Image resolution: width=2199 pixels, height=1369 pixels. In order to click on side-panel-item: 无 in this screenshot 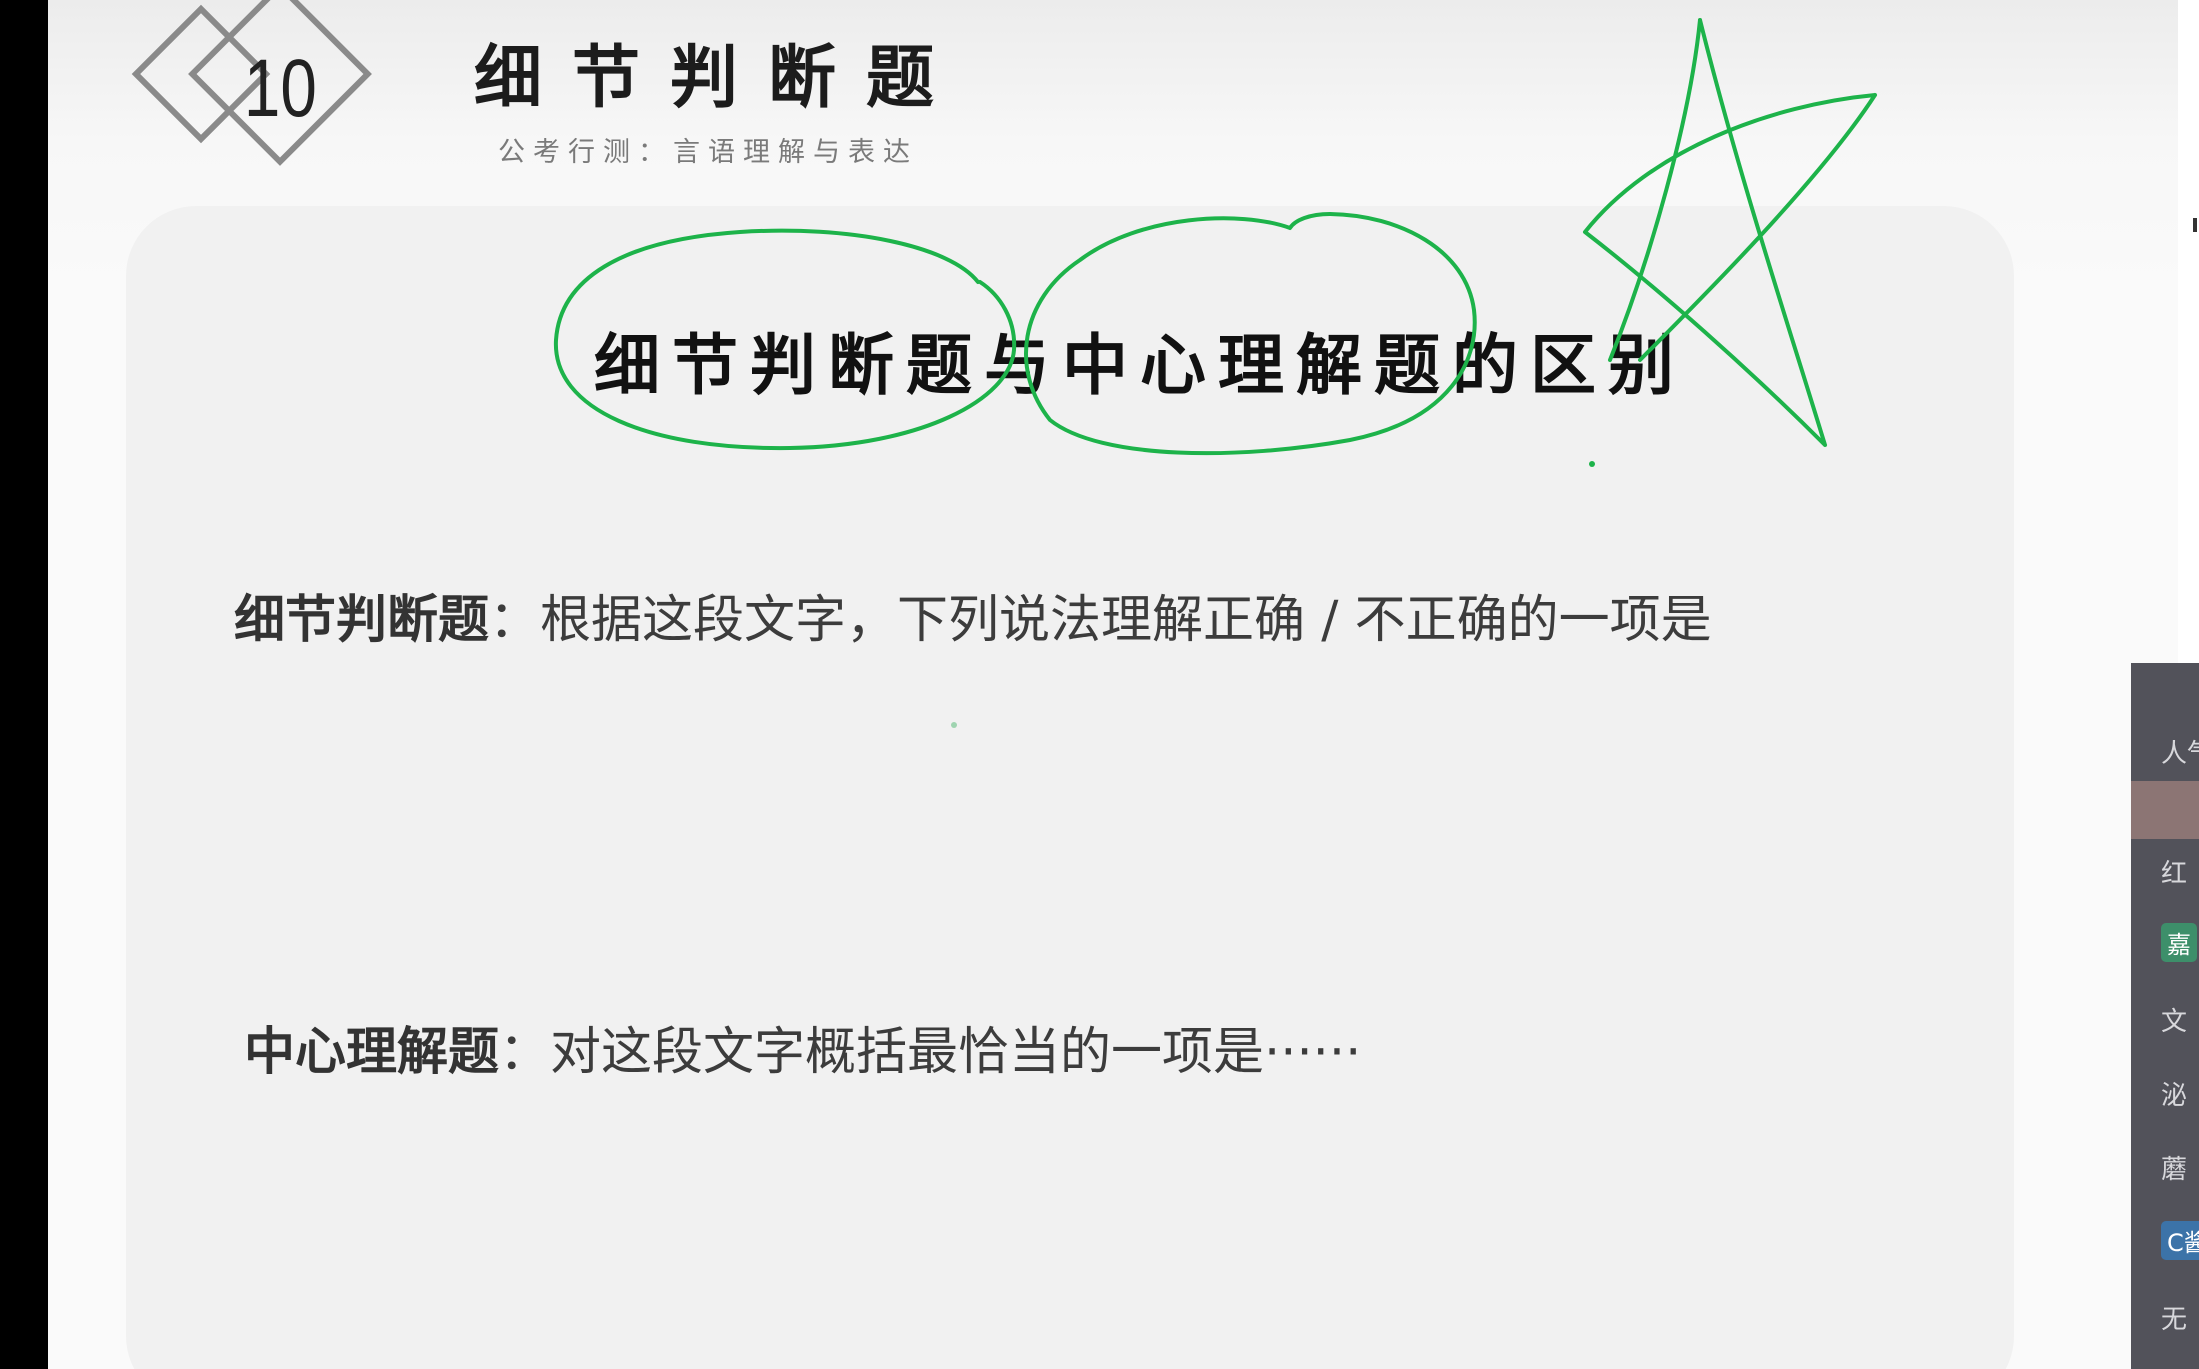, I will do `click(2174, 1317)`.